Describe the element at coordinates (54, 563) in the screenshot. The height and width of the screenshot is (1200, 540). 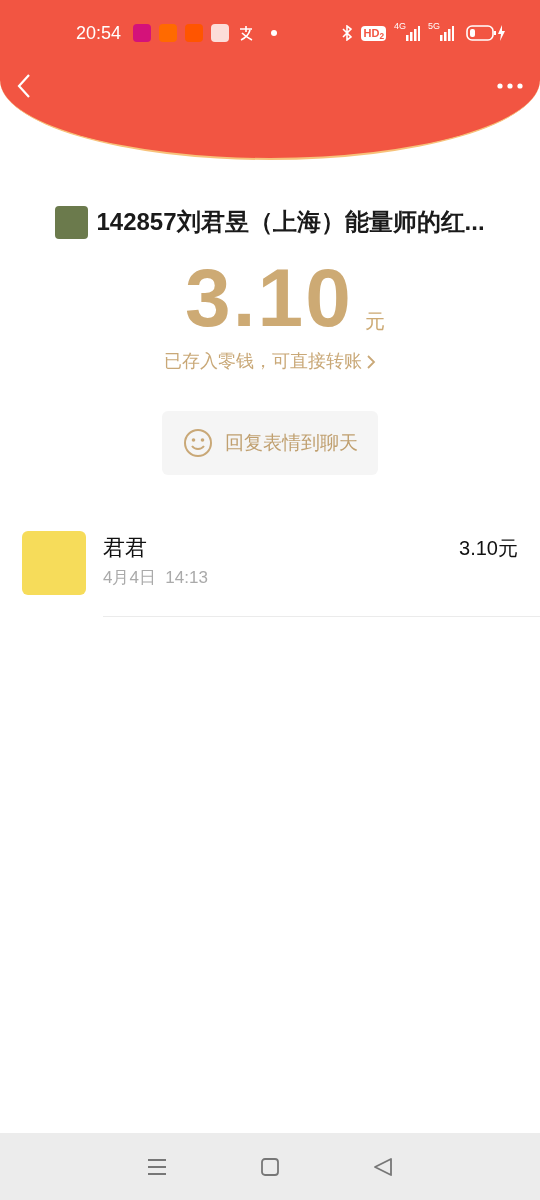
I see `avatar-placeholder` at that location.